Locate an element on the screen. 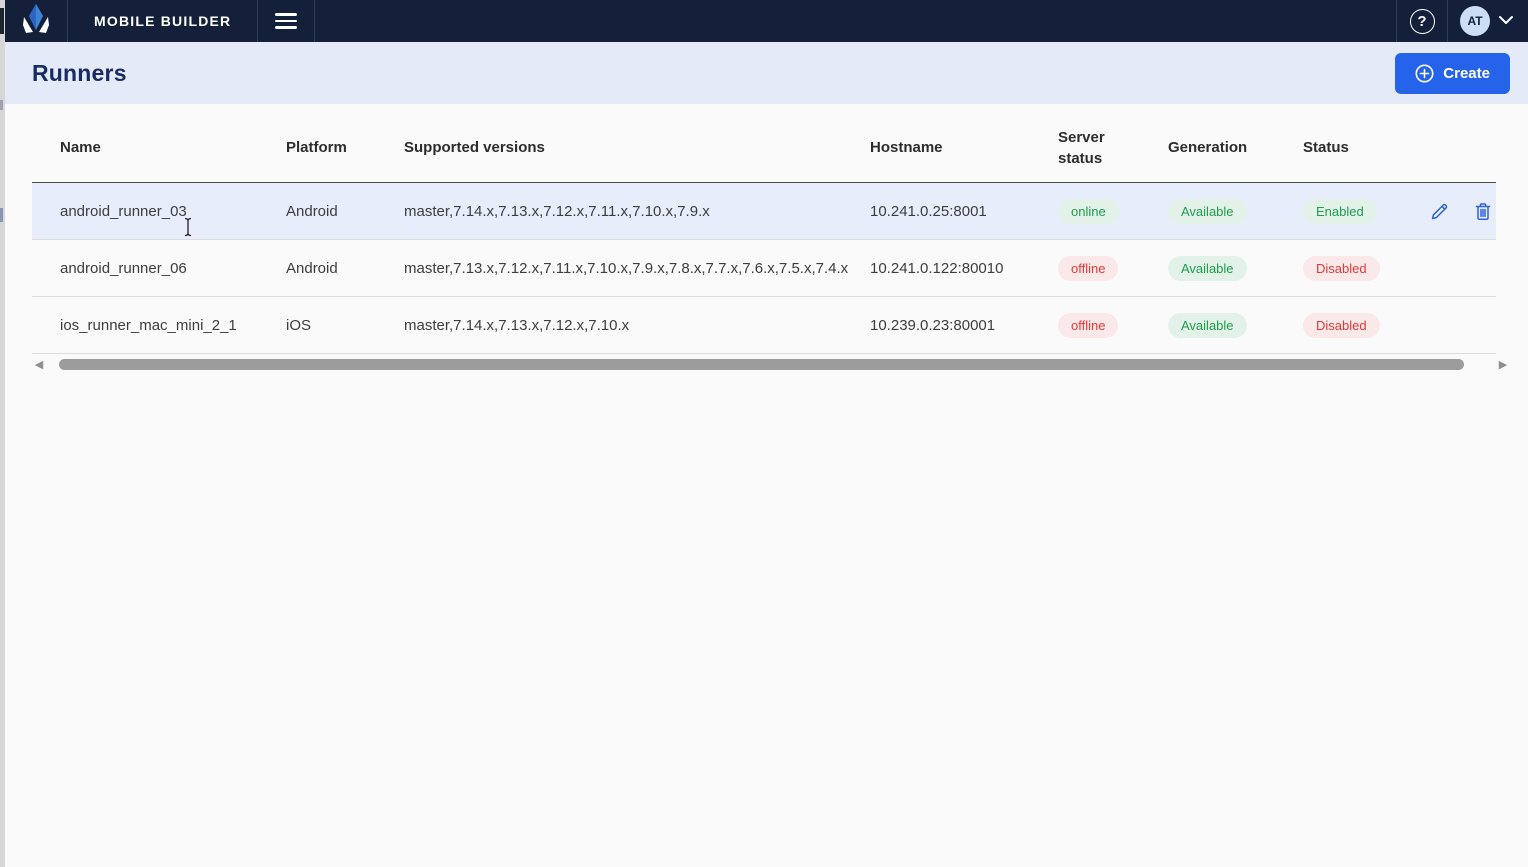 This screenshot has height=867, width=1528. scrollbar-track is located at coordinates (771, 364).